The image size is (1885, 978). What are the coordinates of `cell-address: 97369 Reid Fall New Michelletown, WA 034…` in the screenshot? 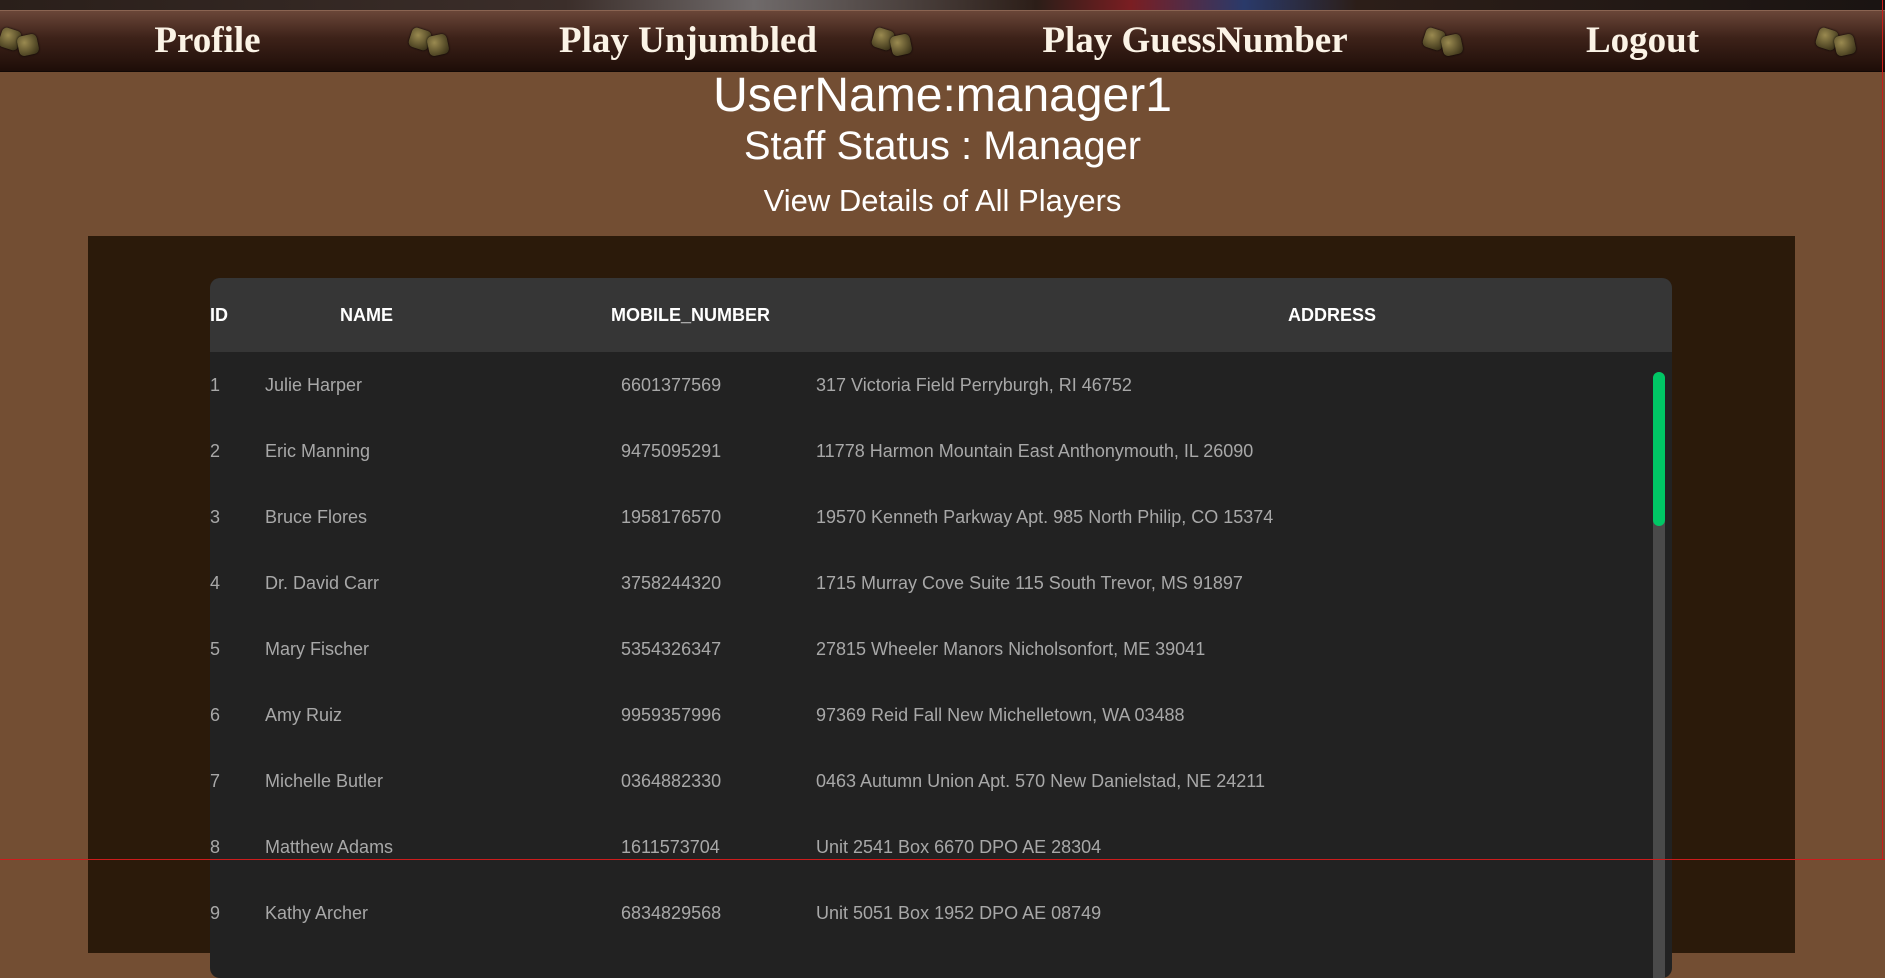 It's located at (1000, 715).